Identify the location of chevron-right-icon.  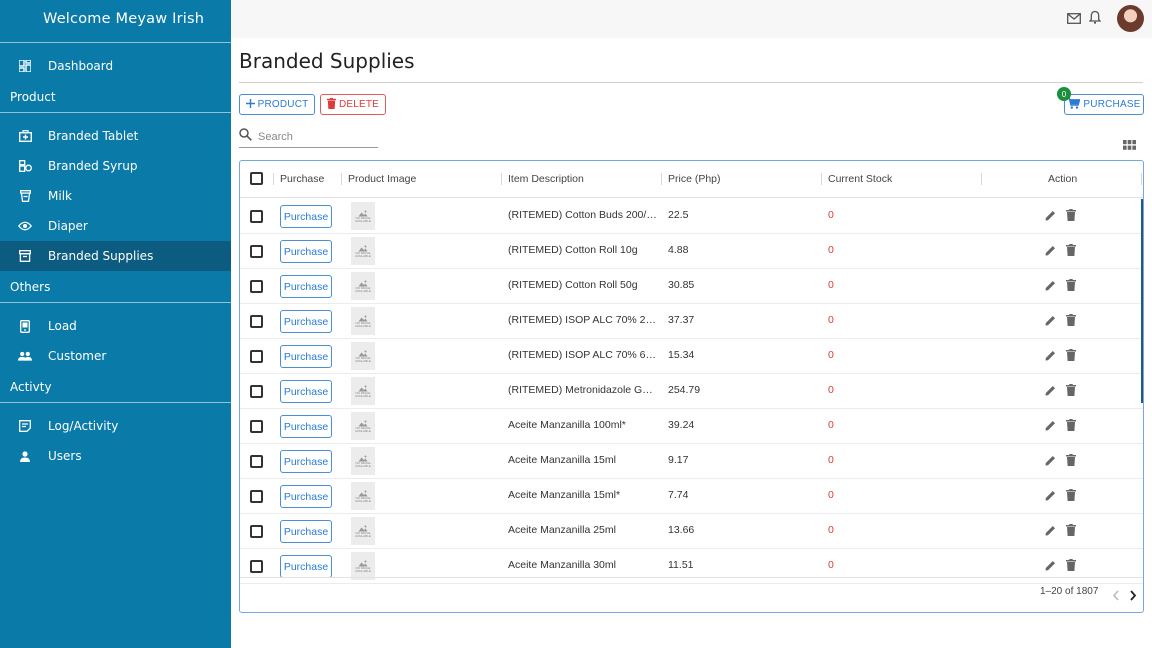
(1133, 597).